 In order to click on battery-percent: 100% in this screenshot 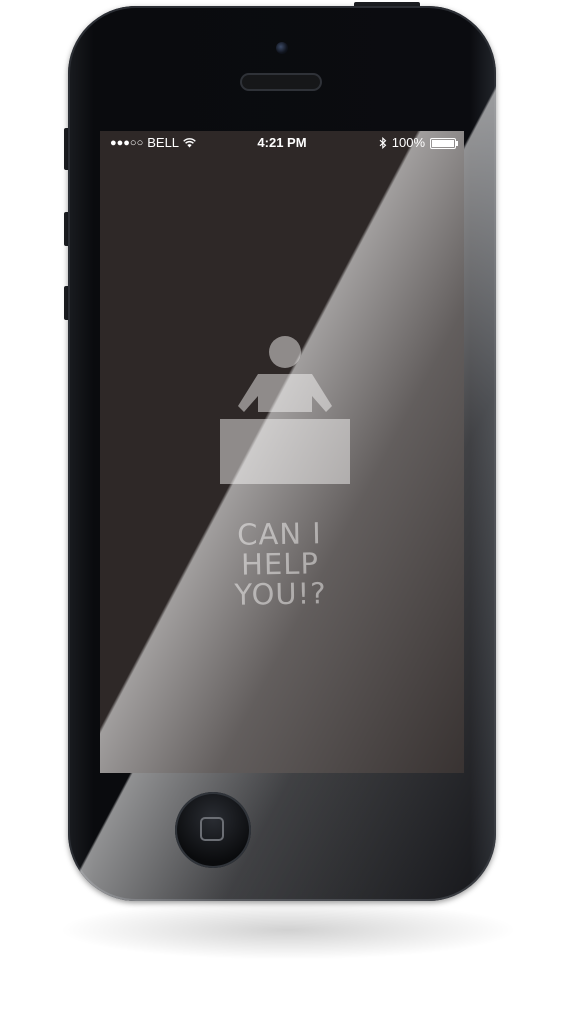, I will do `click(408, 142)`.